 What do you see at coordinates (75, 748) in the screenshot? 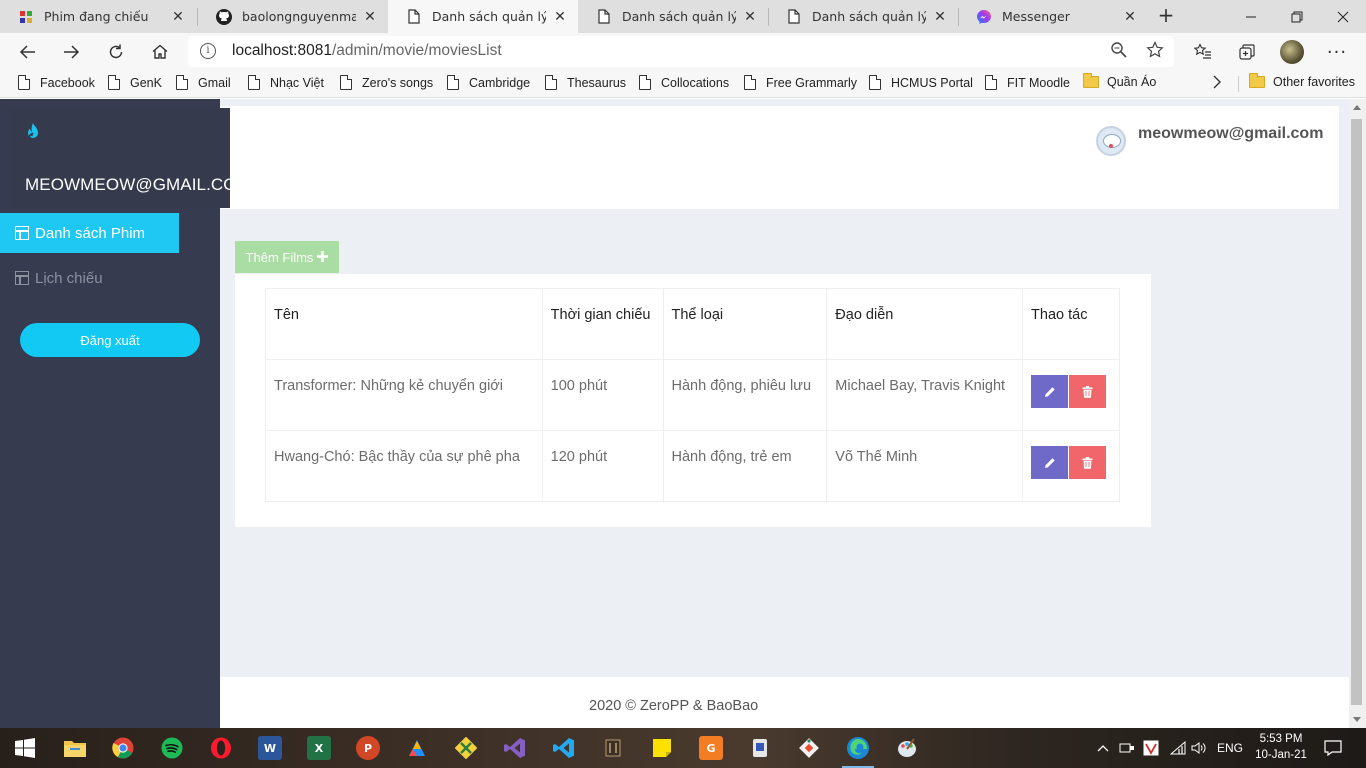
I see `file-explorer-icon` at bounding box center [75, 748].